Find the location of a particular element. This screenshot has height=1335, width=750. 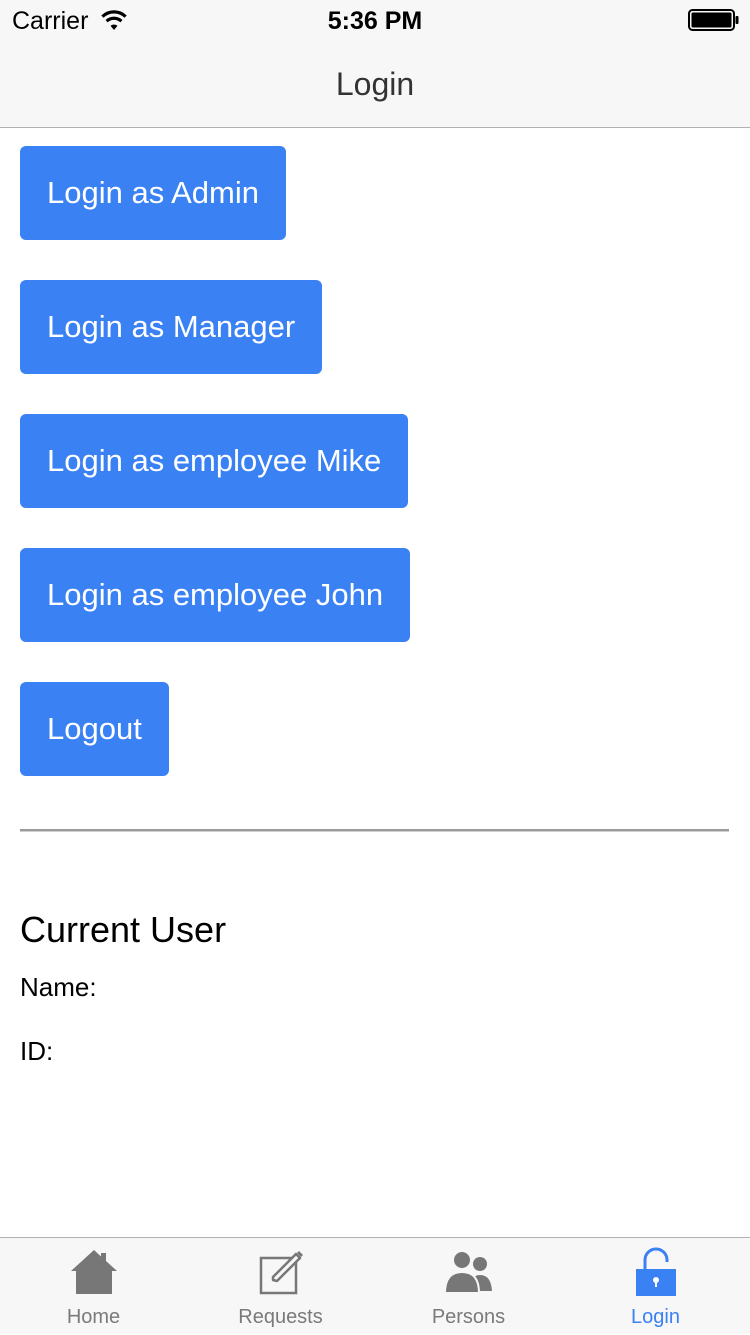

compose-icon is located at coordinates (281, 1273).